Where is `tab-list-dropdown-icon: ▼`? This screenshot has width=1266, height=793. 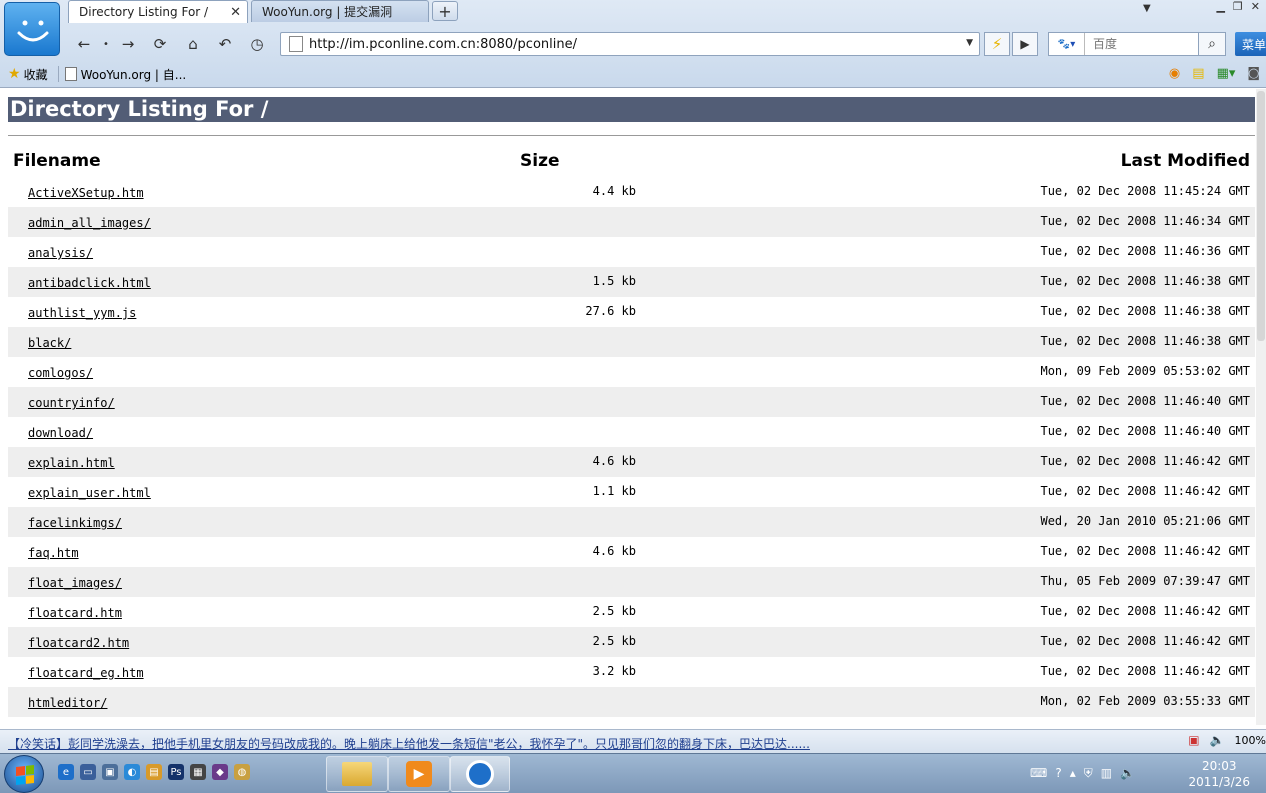 tab-list-dropdown-icon: ▼ is located at coordinates (1147, 8).